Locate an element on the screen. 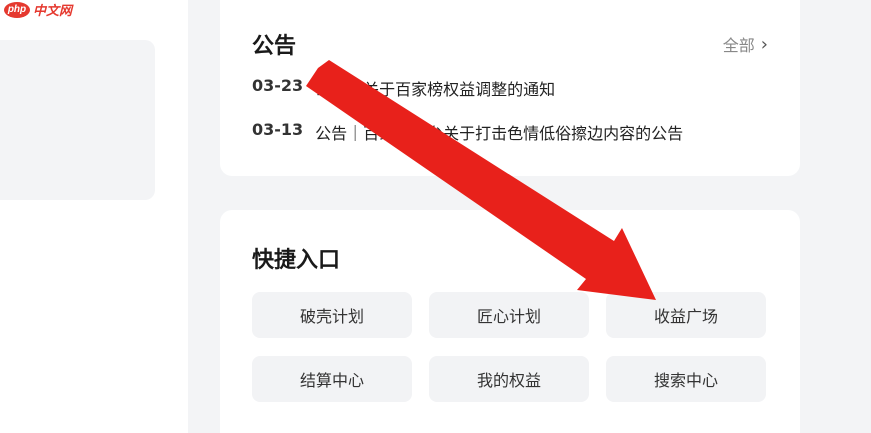  quick-button-my-rights: 我的权益 is located at coordinates (509, 379).